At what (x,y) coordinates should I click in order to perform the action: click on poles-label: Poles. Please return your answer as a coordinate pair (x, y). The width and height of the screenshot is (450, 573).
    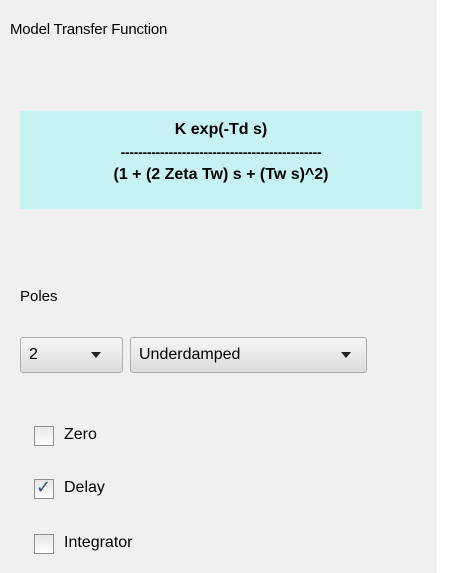
    Looking at the image, I should click on (39, 296).